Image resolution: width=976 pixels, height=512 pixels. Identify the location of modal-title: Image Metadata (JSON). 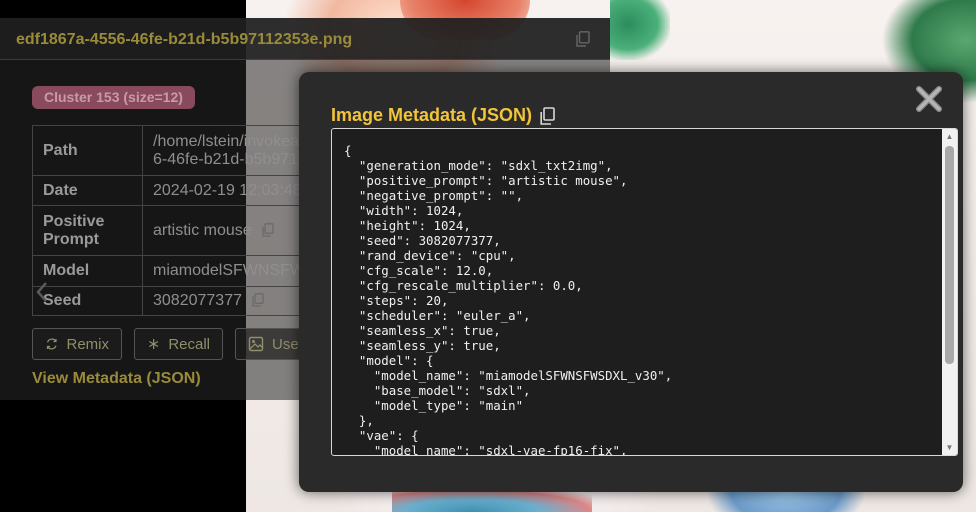
(443, 115).